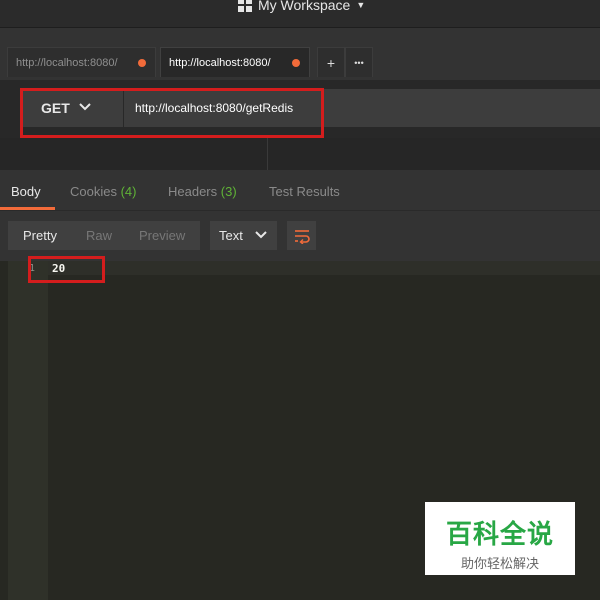 The height and width of the screenshot is (600, 600). What do you see at coordinates (300, 154) in the screenshot?
I see `request-subpanel` at bounding box center [300, 154].